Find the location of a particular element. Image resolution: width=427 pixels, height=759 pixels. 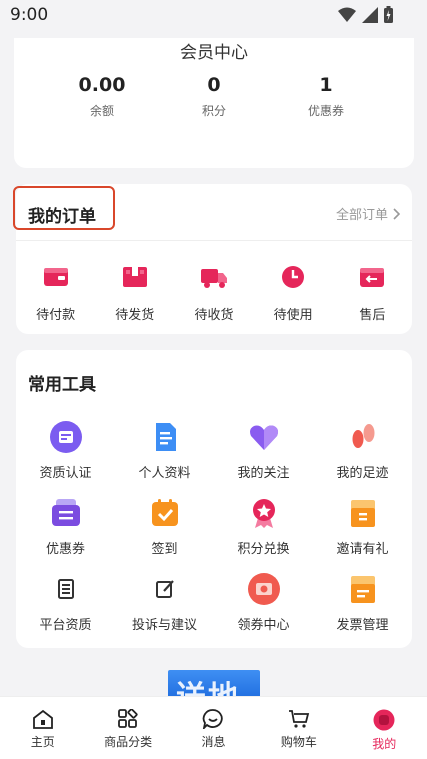

tool-coupon-center: 领券中心 is located at coordinates (263, 604).